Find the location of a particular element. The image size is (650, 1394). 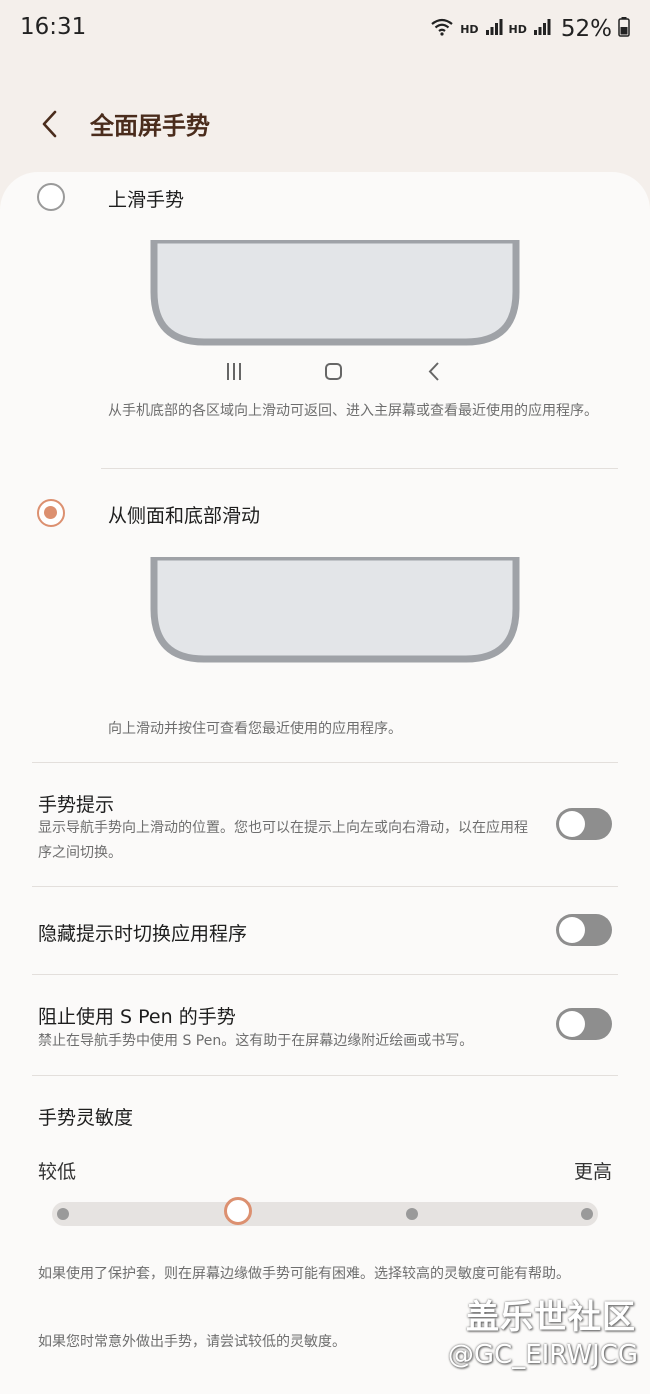

back-button is located at coordinates (50, 124).